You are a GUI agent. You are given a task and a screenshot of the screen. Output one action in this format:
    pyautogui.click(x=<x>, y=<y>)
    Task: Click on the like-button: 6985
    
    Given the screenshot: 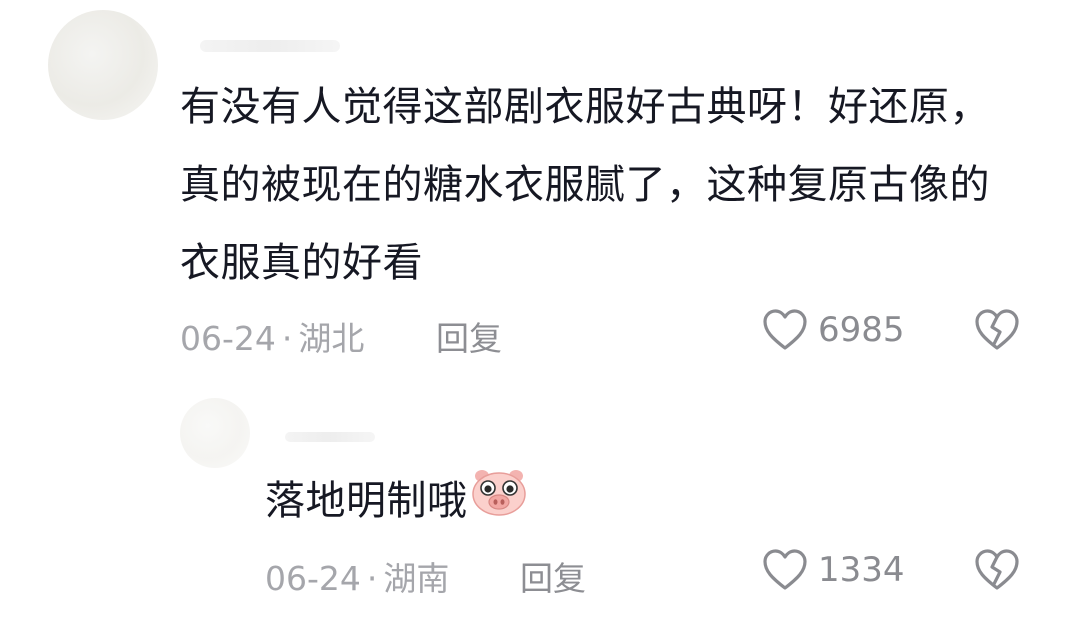 What is the action you would take?
    pyautogui.click(x=833, y=330)
    